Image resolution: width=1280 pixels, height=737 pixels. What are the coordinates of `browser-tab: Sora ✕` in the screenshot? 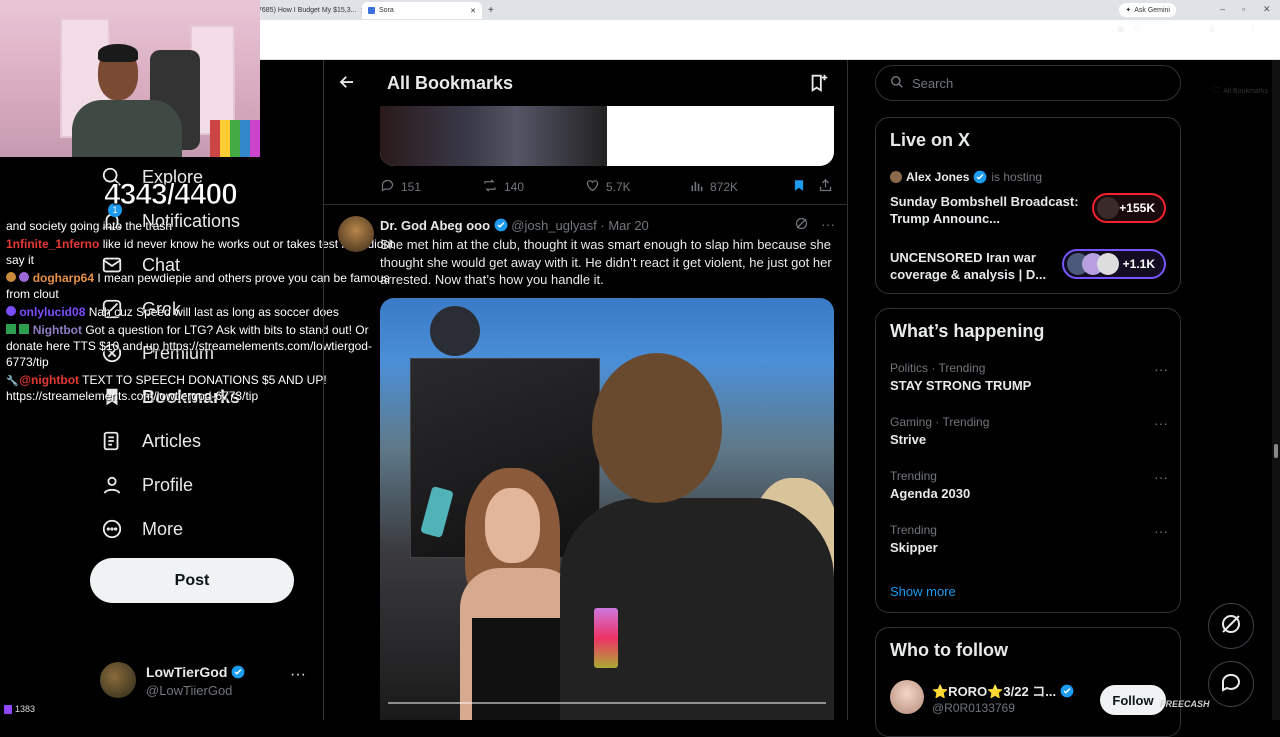 It's located at (422, 10).